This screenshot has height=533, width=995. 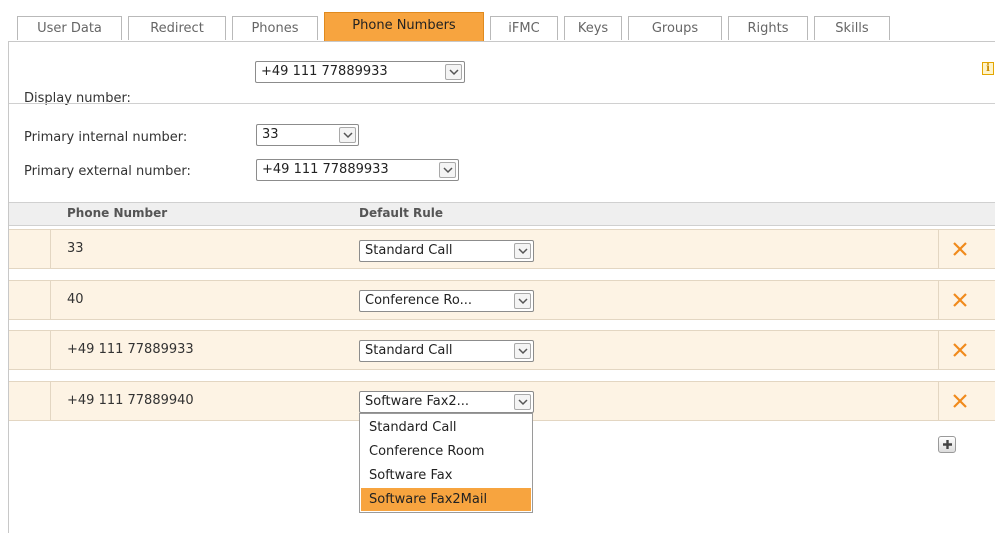 I want to click on display-number-select: +49 111 77889933, so click(x=360, y=72).